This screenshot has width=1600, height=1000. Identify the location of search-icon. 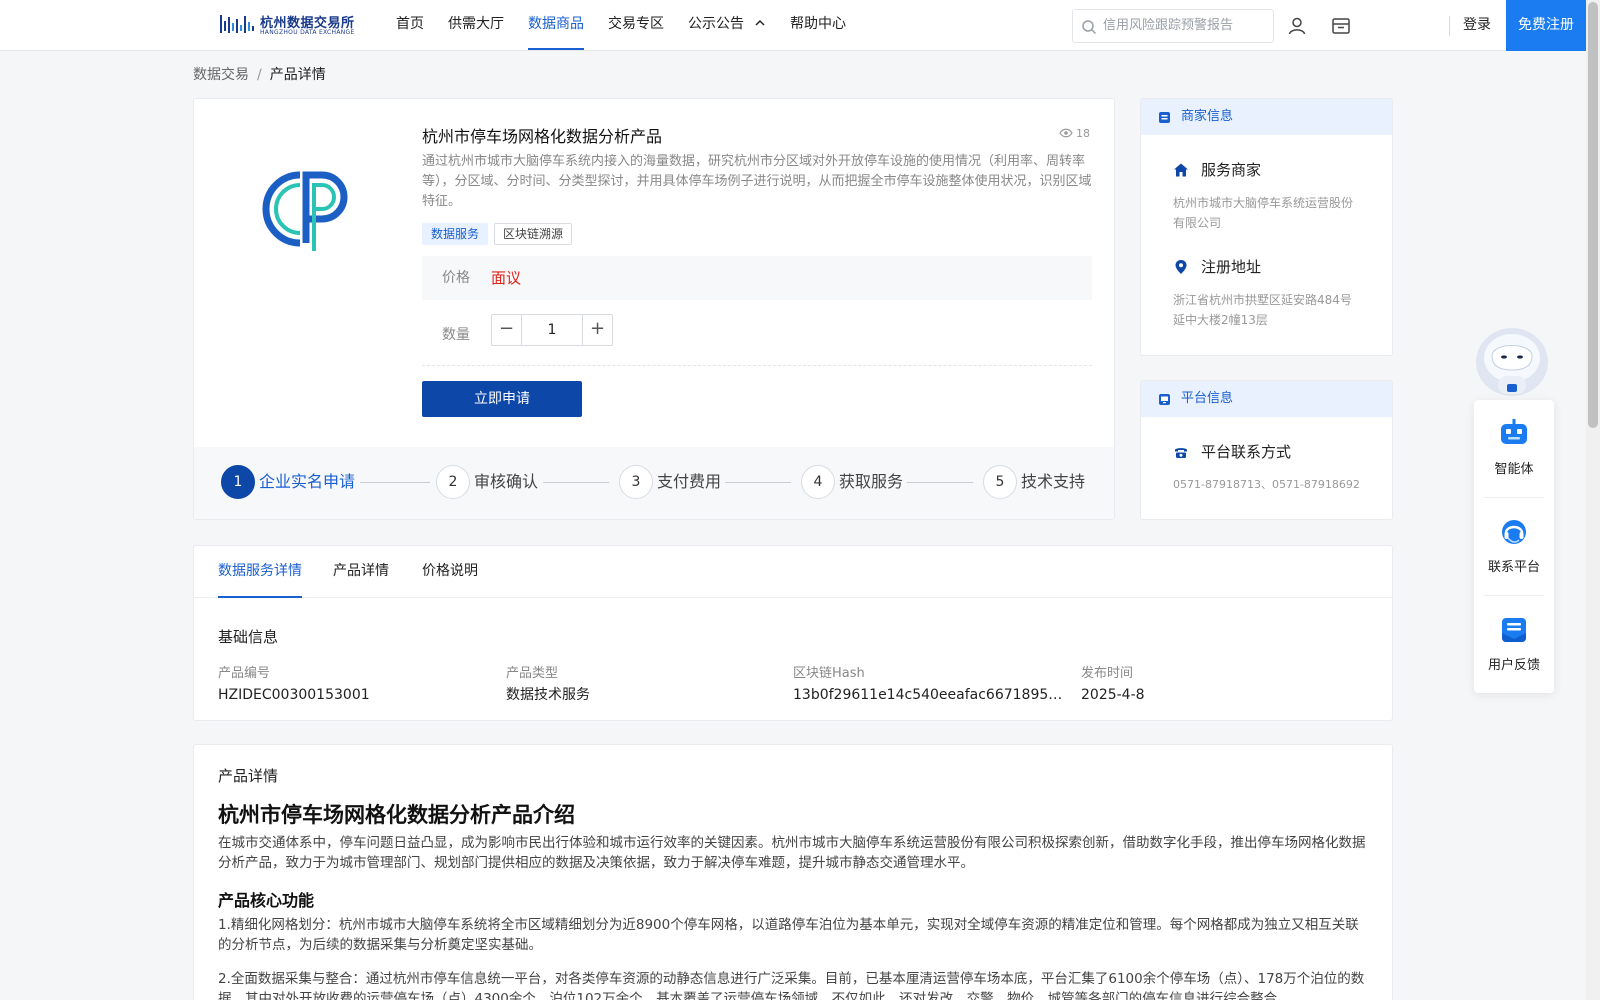
(1089, 27).